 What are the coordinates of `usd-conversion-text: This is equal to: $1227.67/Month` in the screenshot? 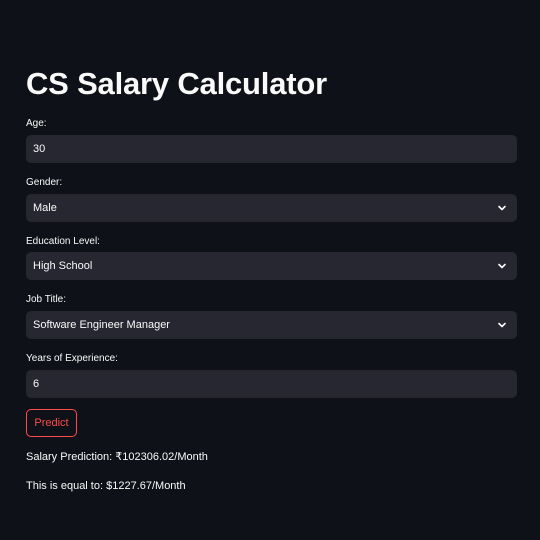 It's located at (106, 486).